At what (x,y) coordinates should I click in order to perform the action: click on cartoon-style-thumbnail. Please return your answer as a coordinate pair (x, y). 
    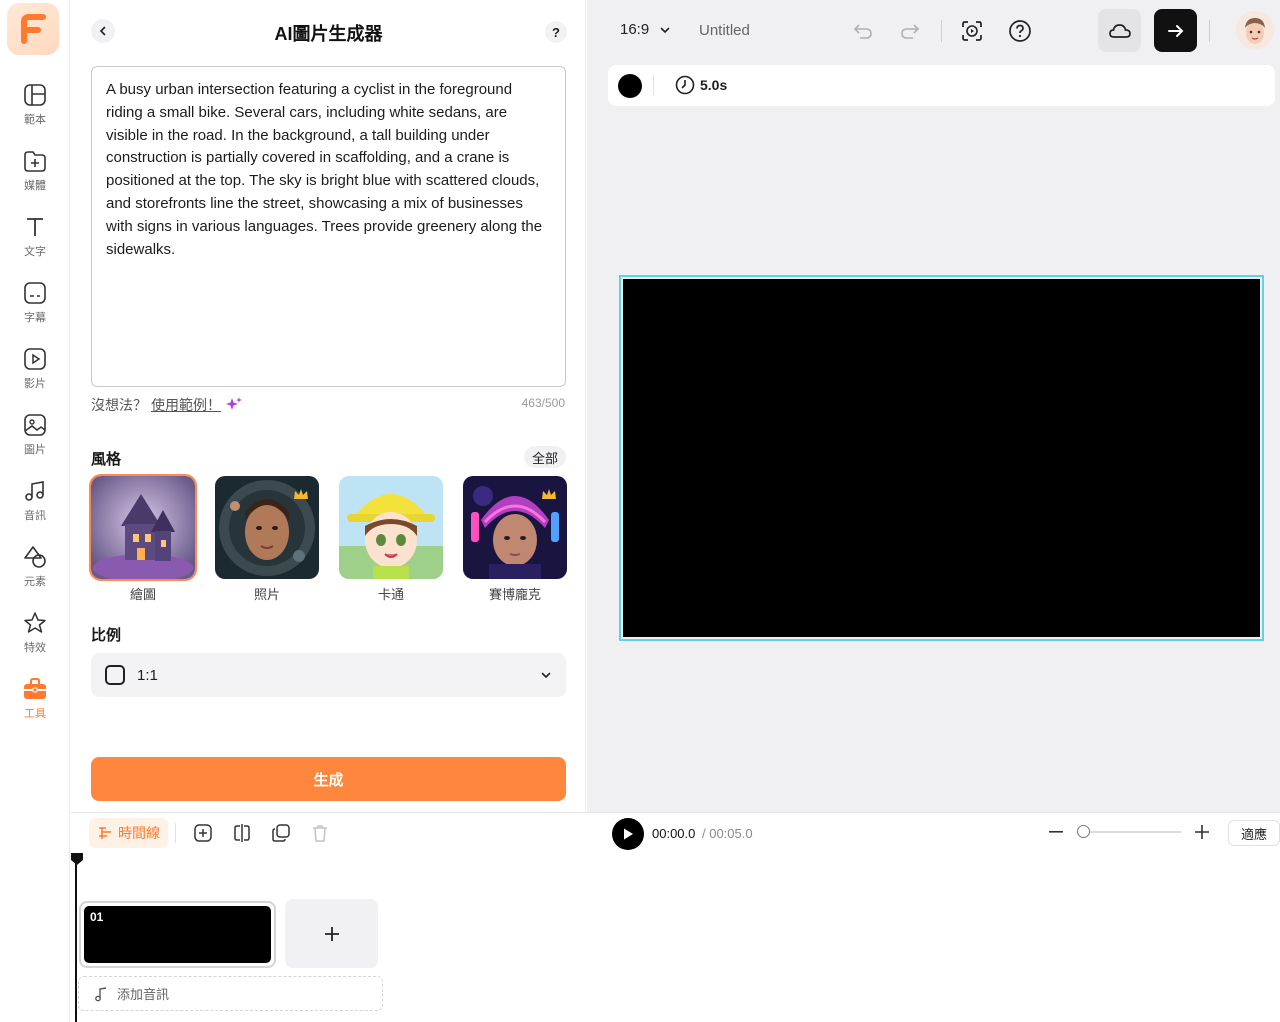
    Looking at the image, I should click on (391, 527).